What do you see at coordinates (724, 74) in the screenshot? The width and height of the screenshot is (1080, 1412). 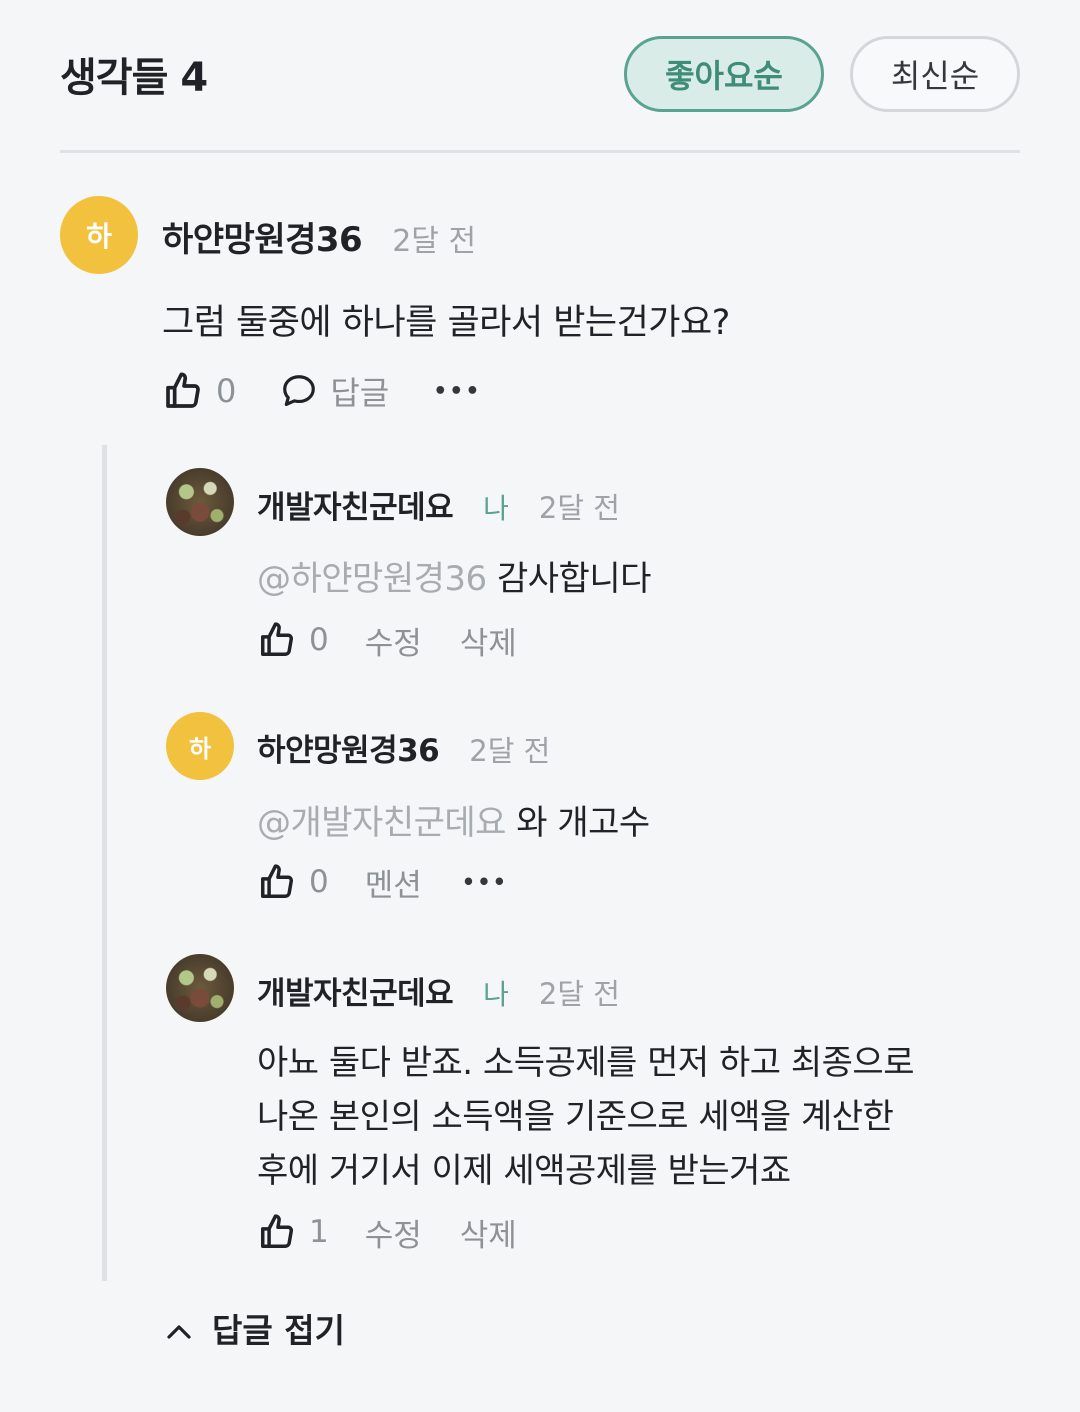 I see `sort-popular-button: 좋아요순` at bounding box center [724, 74].